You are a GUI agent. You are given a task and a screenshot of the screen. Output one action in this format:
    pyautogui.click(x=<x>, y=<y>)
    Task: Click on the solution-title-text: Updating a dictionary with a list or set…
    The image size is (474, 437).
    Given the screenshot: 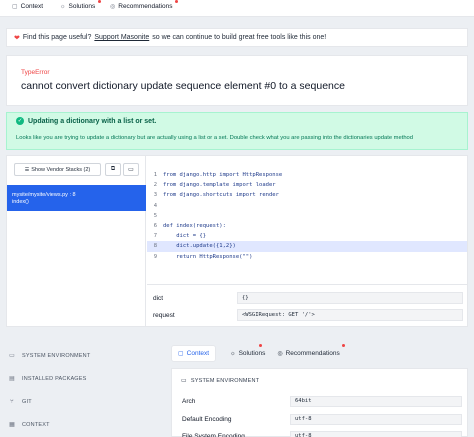 What is the action you would take?
    pyautogui.click(x=92, y=121)
    